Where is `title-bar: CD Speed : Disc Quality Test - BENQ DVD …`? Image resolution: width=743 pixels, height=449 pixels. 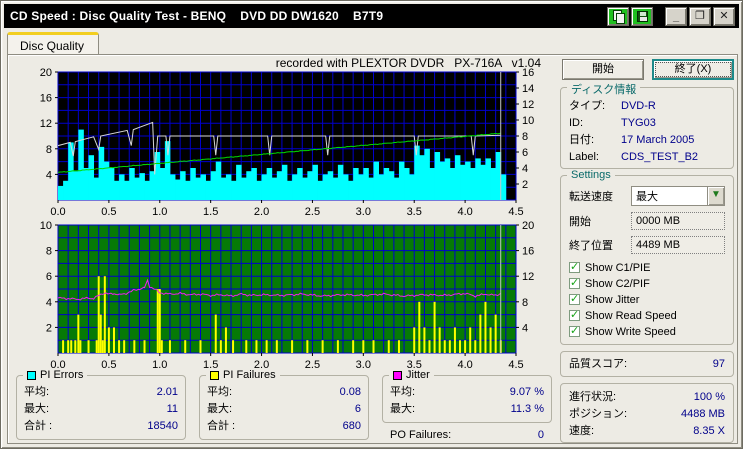 title-bar: CD Speed : Disc Quality Test - BENQ DVD … is located at coordinates (371, 16).